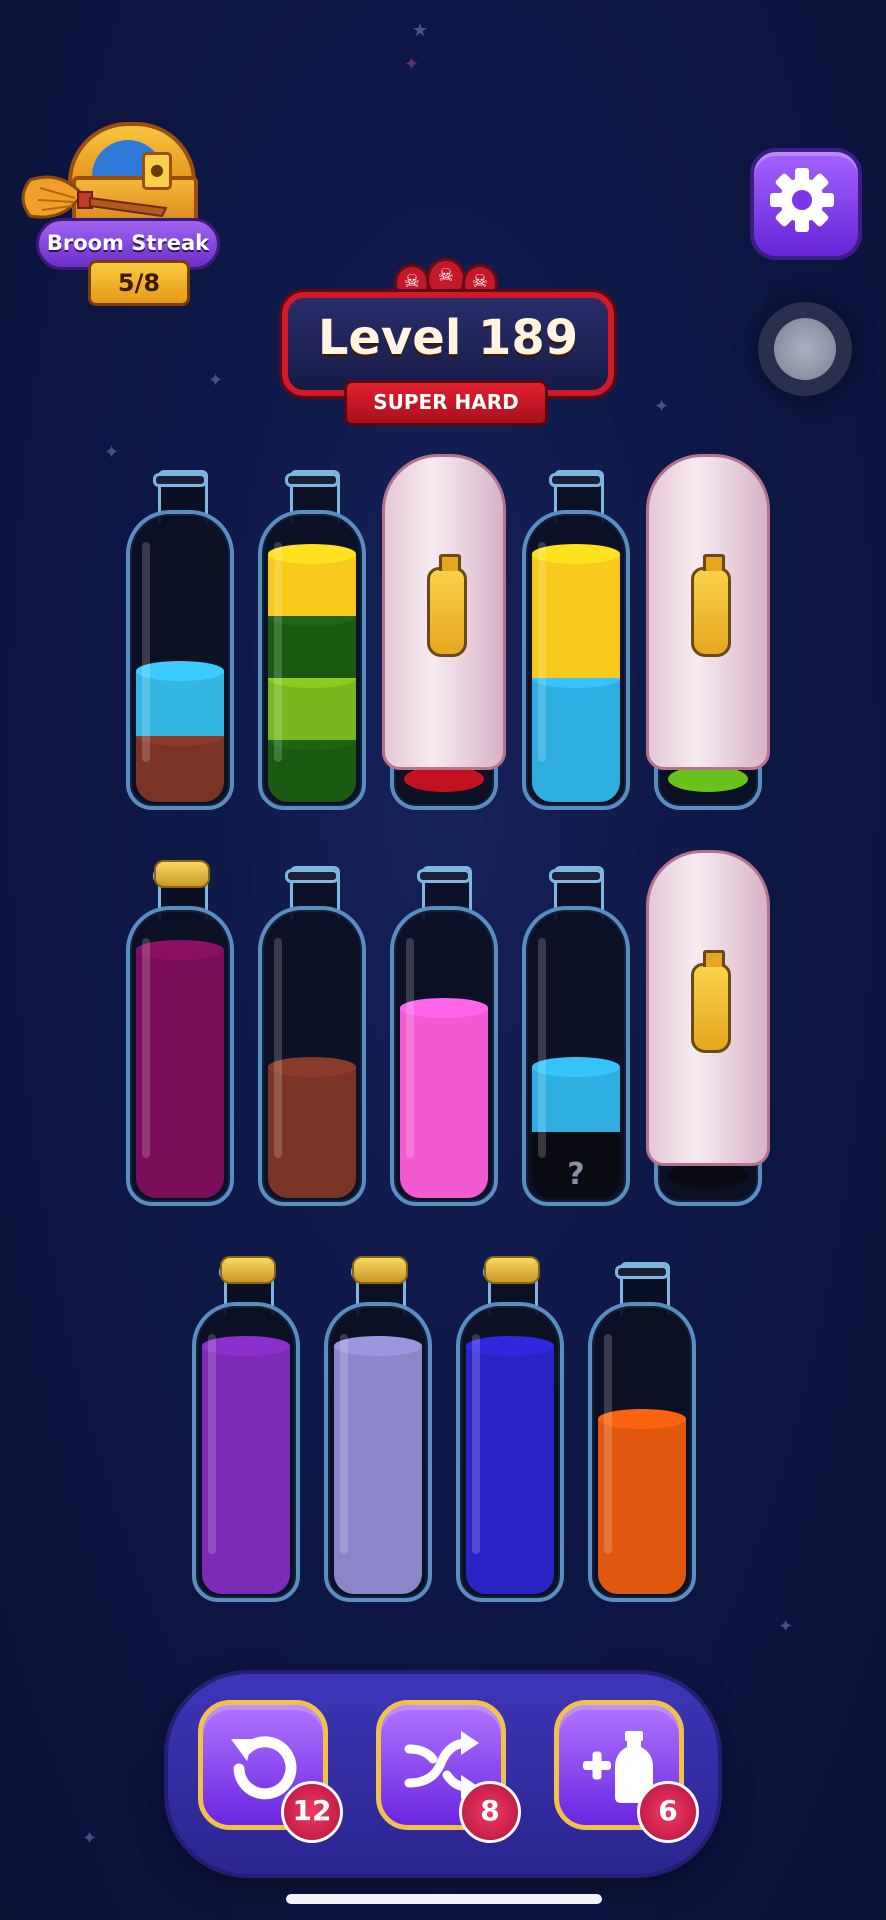 The height and width of the screenshot is (1920, 886). Describe the element at coordinates (312, 1812) in the screenshot. I see `undo-count-badge: 12` at that location.